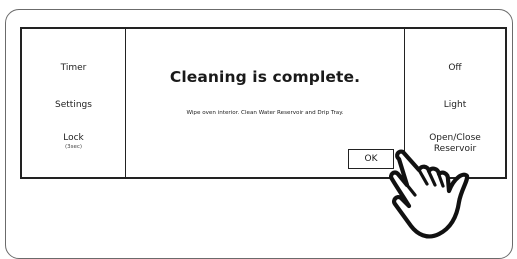 The width and height of the screenshot is (517, 259). What do you see at coordinates (265, 77) in the screenshot?
I see `dialog-title: Cleaning is complete.` at bounding box center [265, 77].